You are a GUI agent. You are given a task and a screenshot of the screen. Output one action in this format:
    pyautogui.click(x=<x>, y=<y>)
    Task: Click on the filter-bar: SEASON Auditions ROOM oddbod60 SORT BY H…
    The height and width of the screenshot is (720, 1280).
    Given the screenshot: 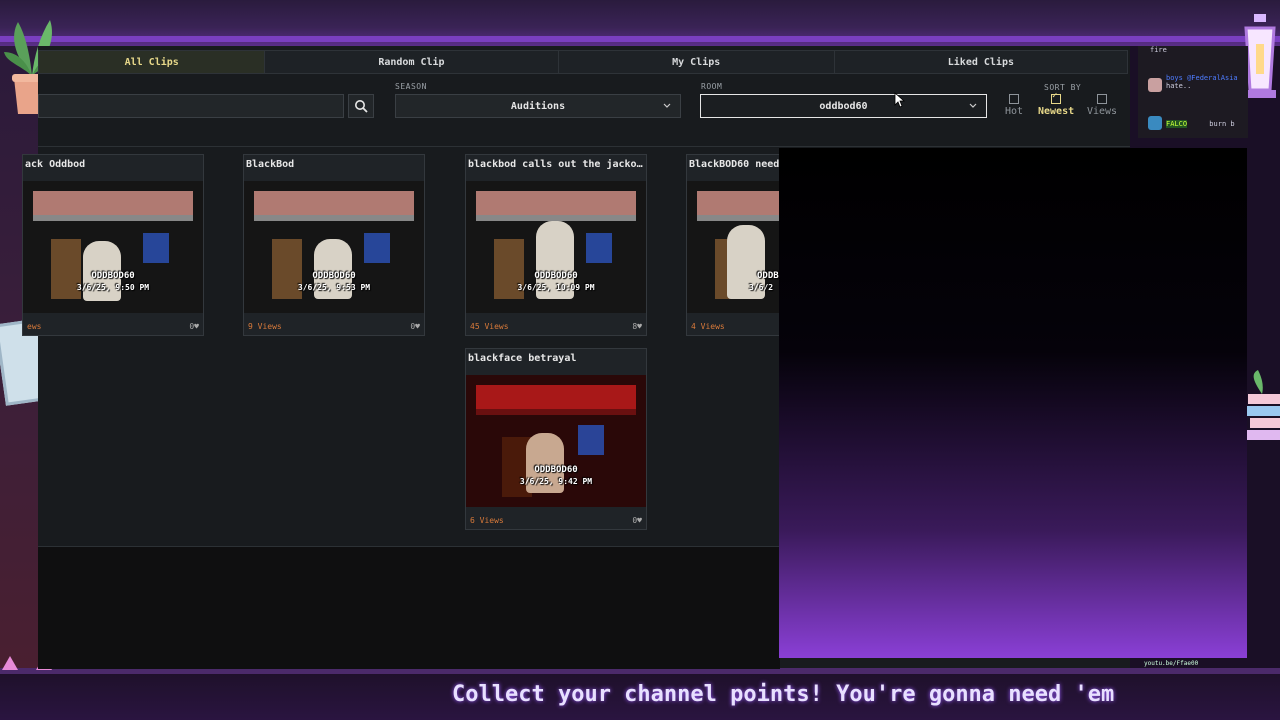 What is the action you would take?
    pyautogui.click(x=584, y=103)
    